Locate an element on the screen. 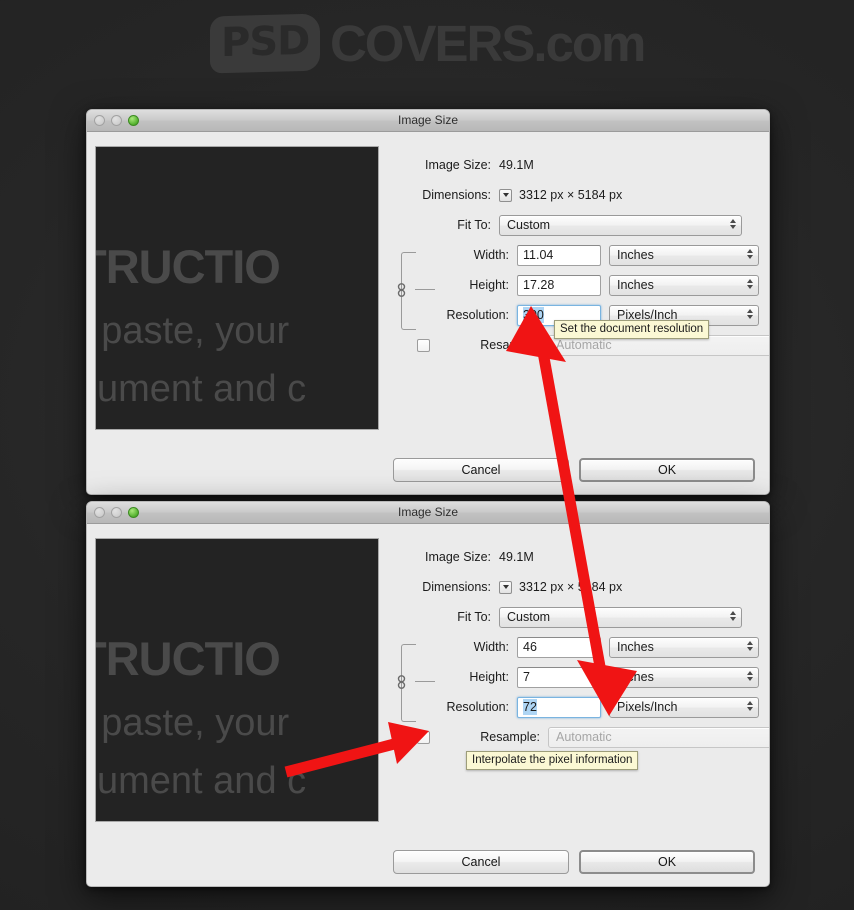  width-row: Width: 46 Inches is located at coordinates (584, 647).